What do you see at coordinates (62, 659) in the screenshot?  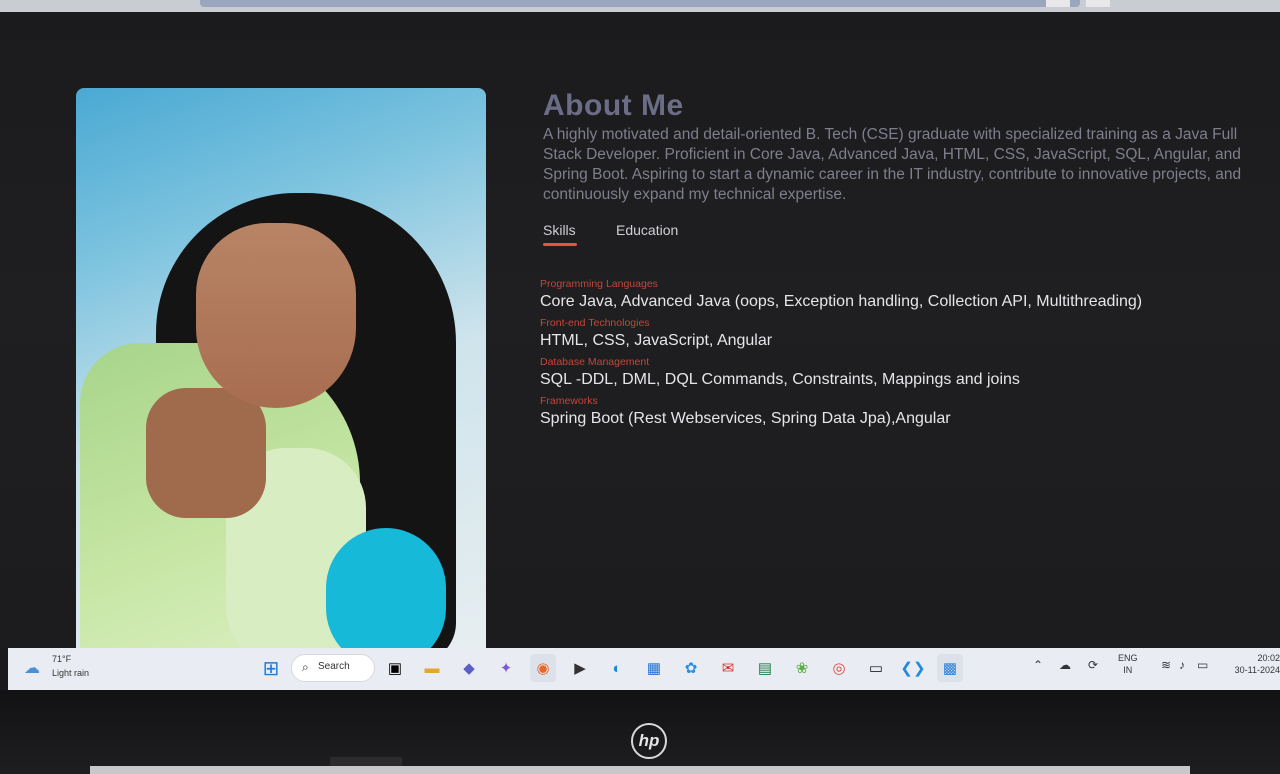 I see `weather-temp: 71°F` at bounding box center [62, 659].